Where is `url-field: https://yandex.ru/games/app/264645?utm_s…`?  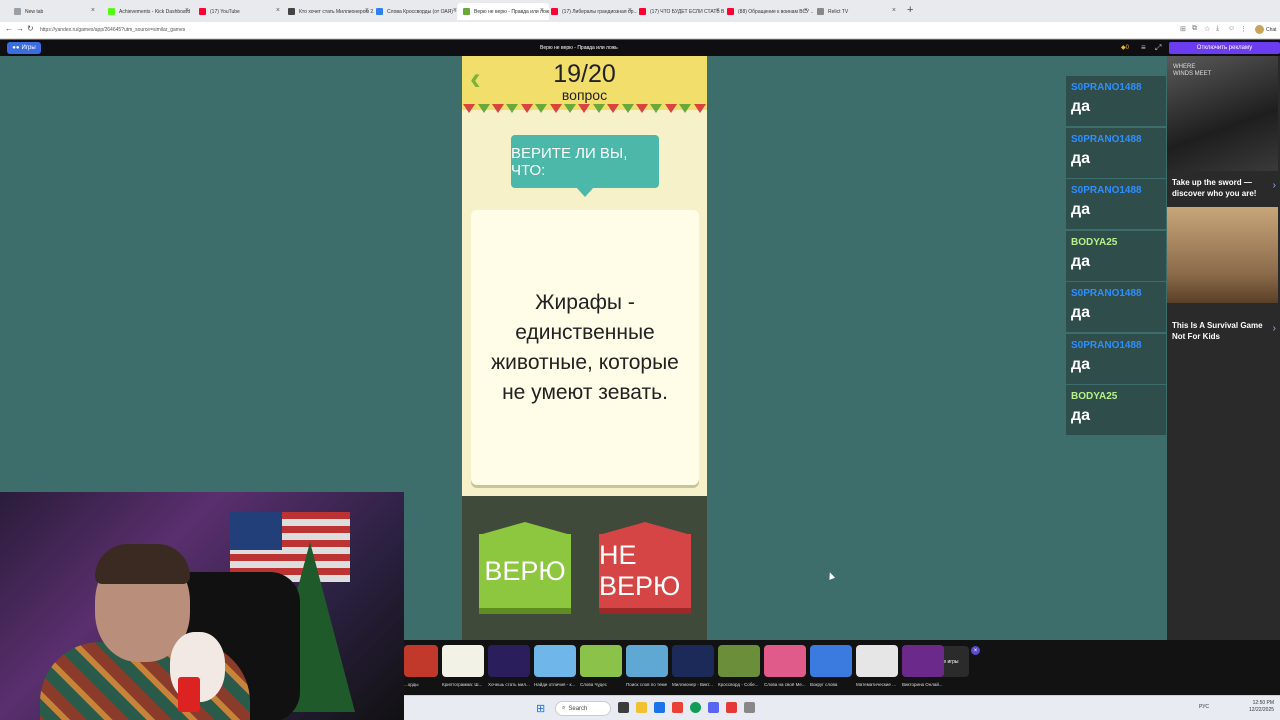
url-field: https://yandex.ru/games/app/264645?utm_s… is located at coordinates (112, 30).